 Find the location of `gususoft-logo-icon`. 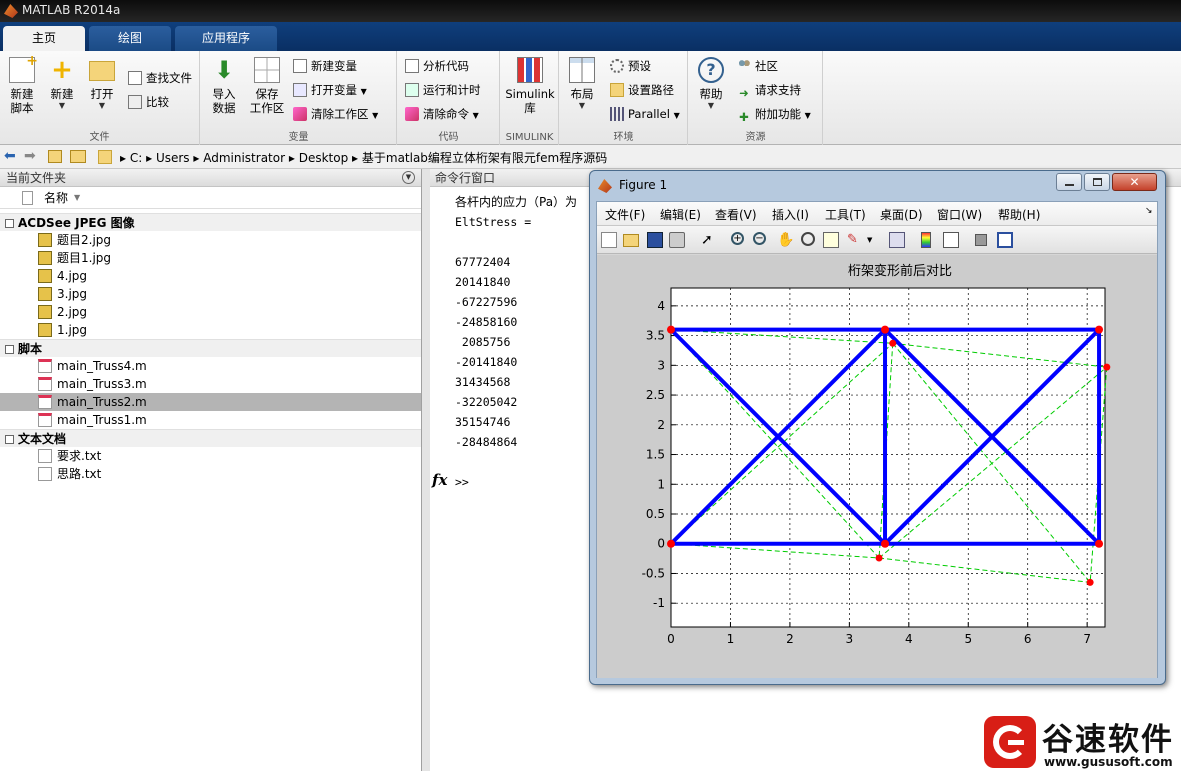

gususoft-logo-icon is located at coordinates (1010, 742).